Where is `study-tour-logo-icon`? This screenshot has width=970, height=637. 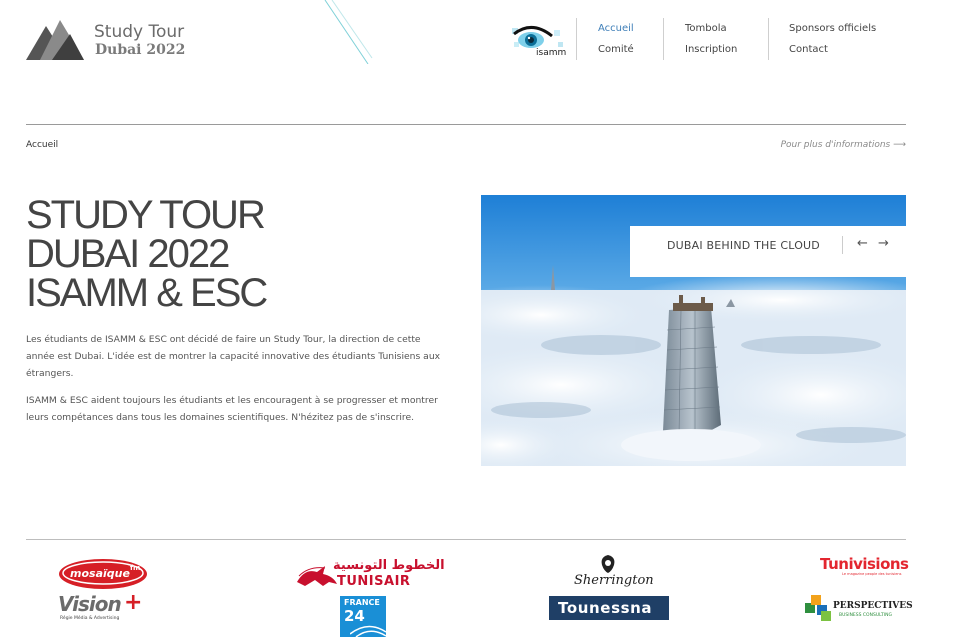 study-tour-logo-icon is located at coordinates (55, 40).